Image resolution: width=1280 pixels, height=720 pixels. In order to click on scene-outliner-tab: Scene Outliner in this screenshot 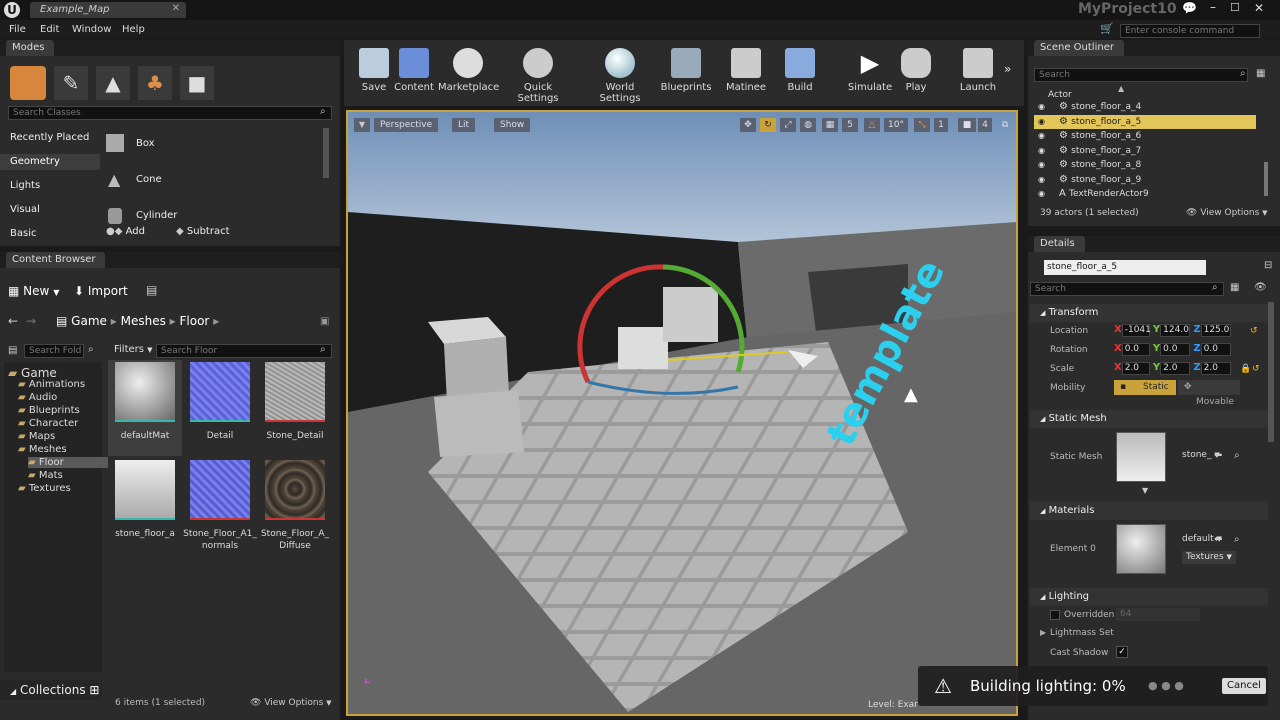, I will do `click(1079, 48)`.